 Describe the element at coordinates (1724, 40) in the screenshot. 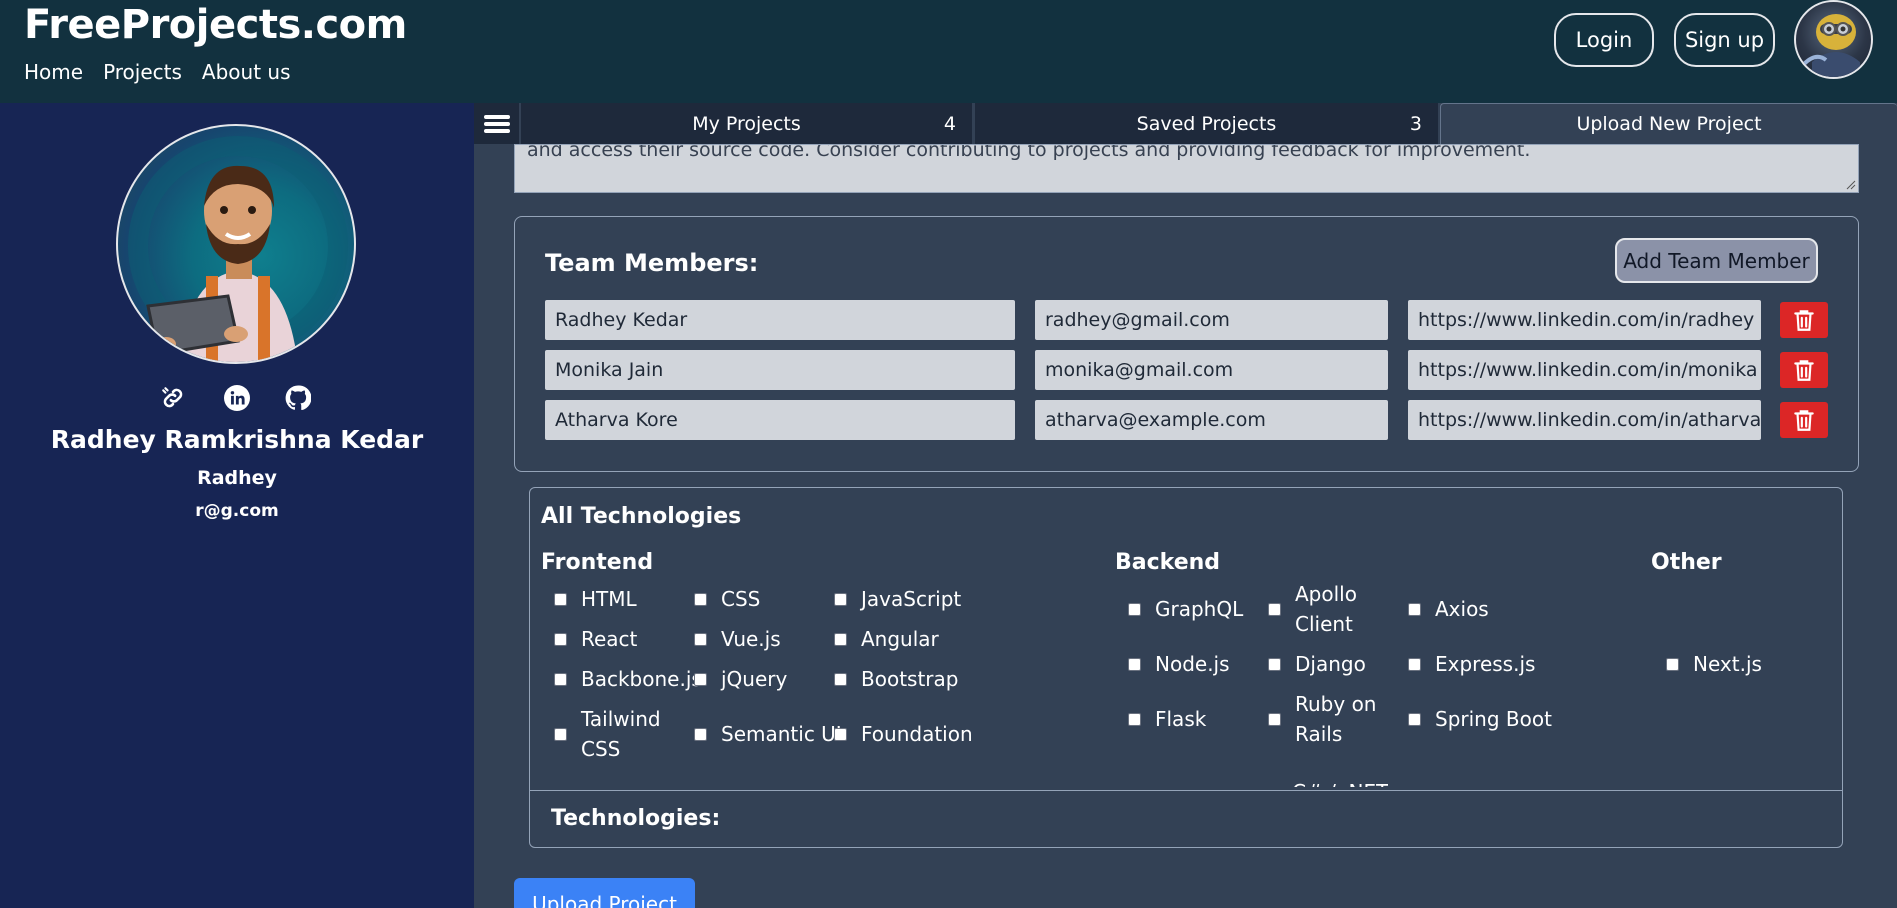

I see `signup-button: Sign up` at that location.